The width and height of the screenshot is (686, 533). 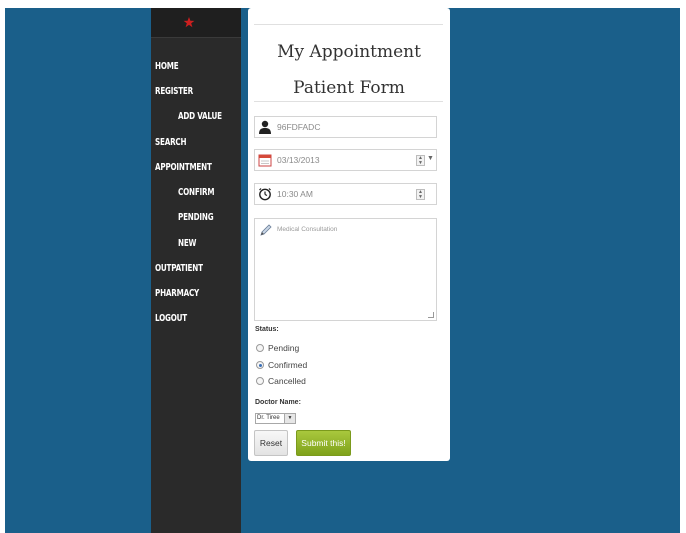 I want to click on pen-icon, so click(x=266, y=230).